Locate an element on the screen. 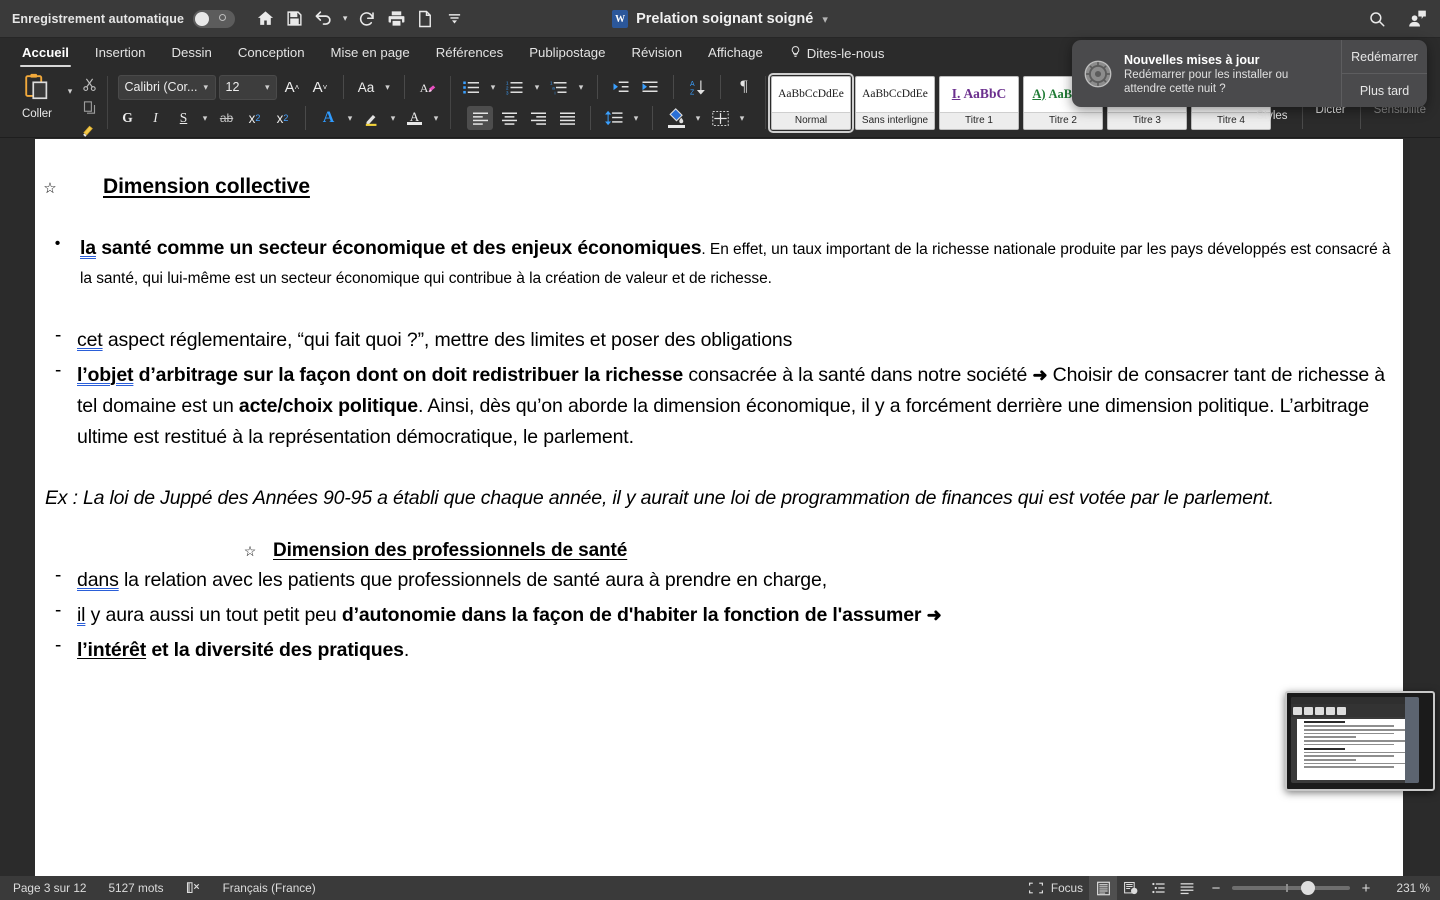  tab-publipostage: Publipostage is located at coordinates (567, 53).